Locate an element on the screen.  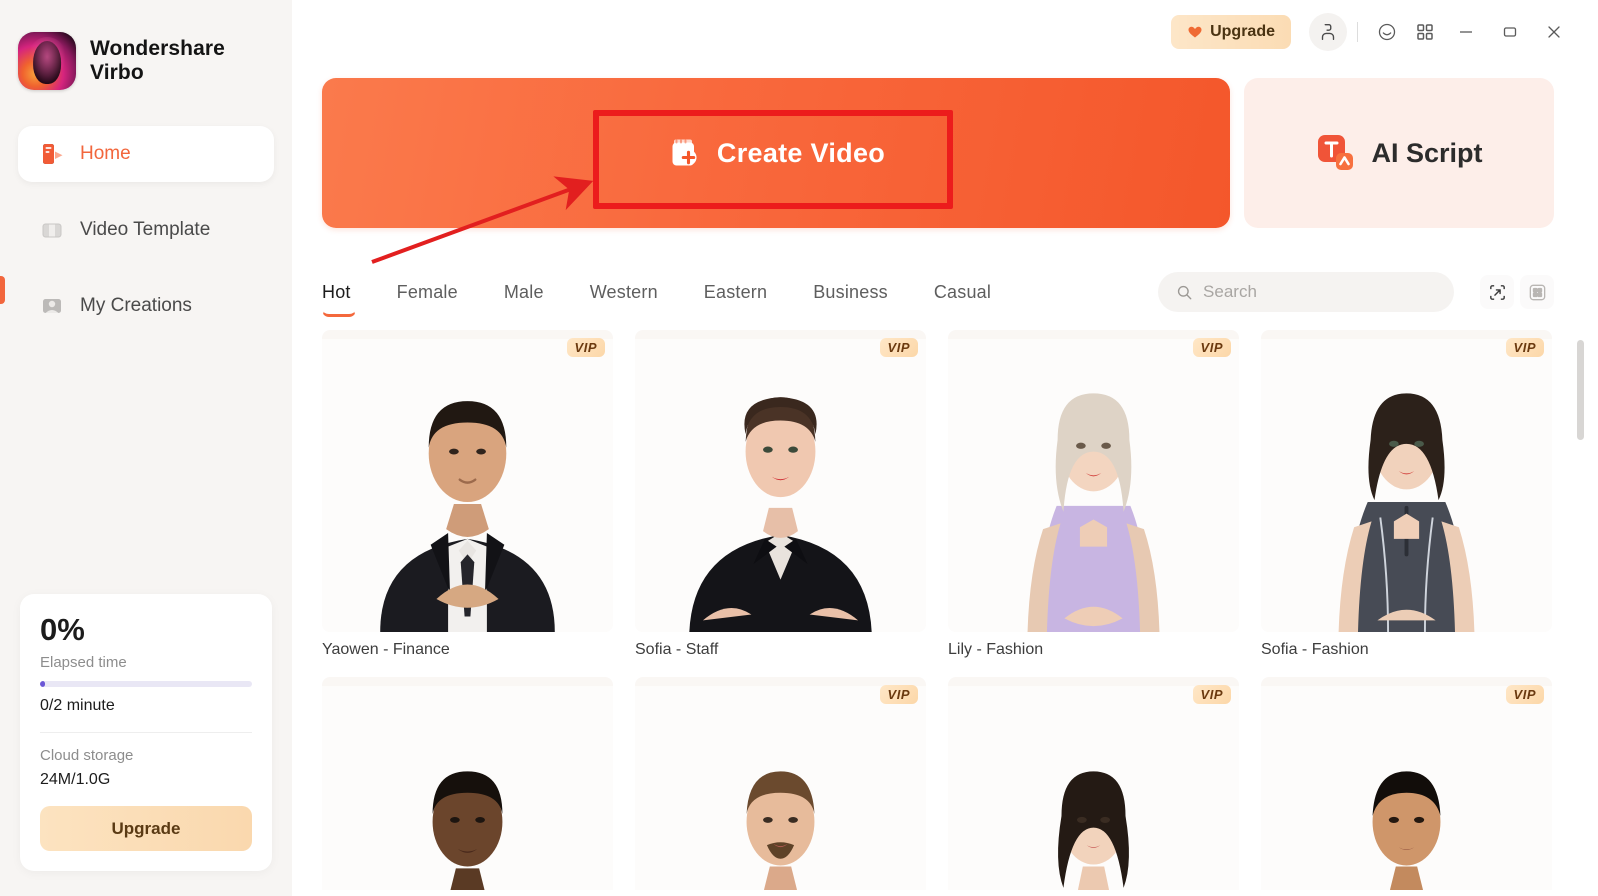
sidebar-item-home: Home is located at coordinates (146, 154).